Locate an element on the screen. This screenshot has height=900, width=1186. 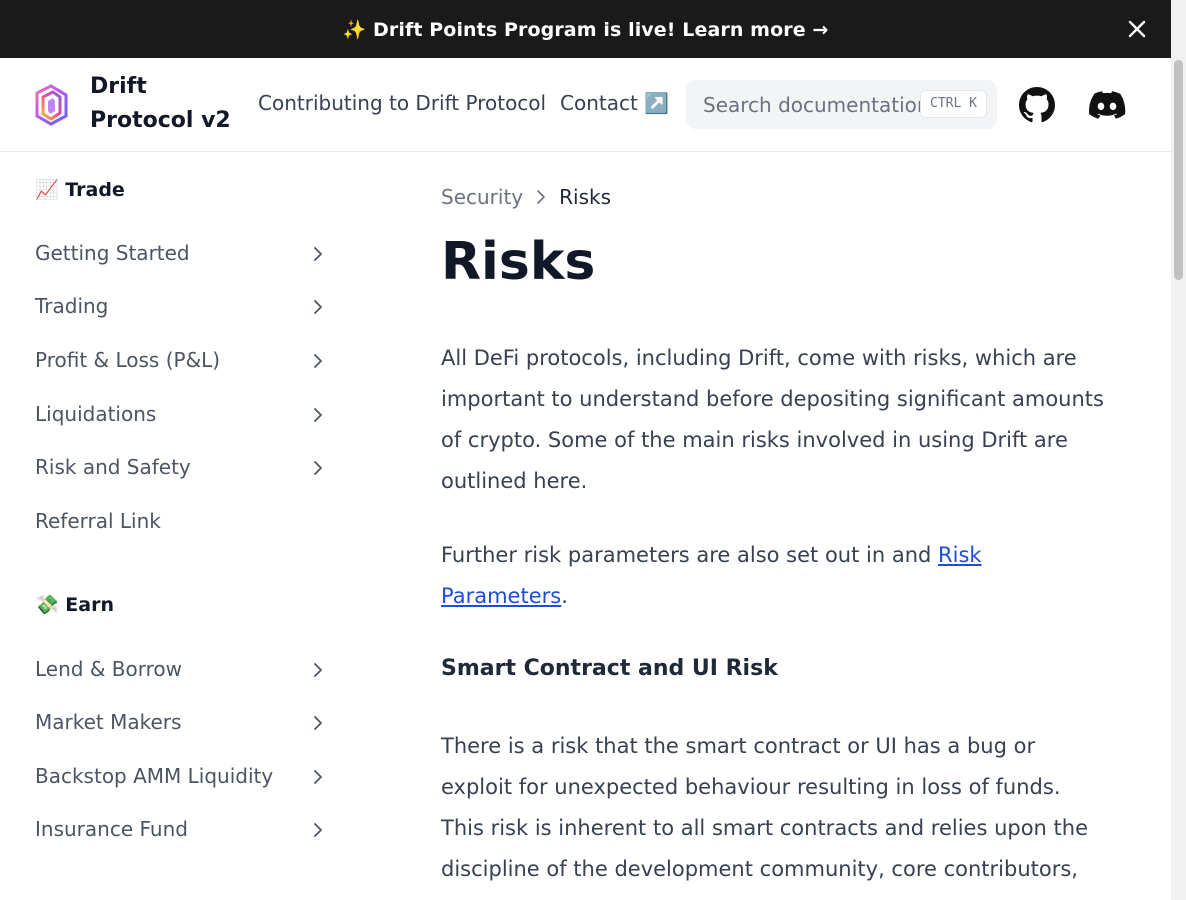
breadcrumb-current: Risks is located at coordinates (585, 197).